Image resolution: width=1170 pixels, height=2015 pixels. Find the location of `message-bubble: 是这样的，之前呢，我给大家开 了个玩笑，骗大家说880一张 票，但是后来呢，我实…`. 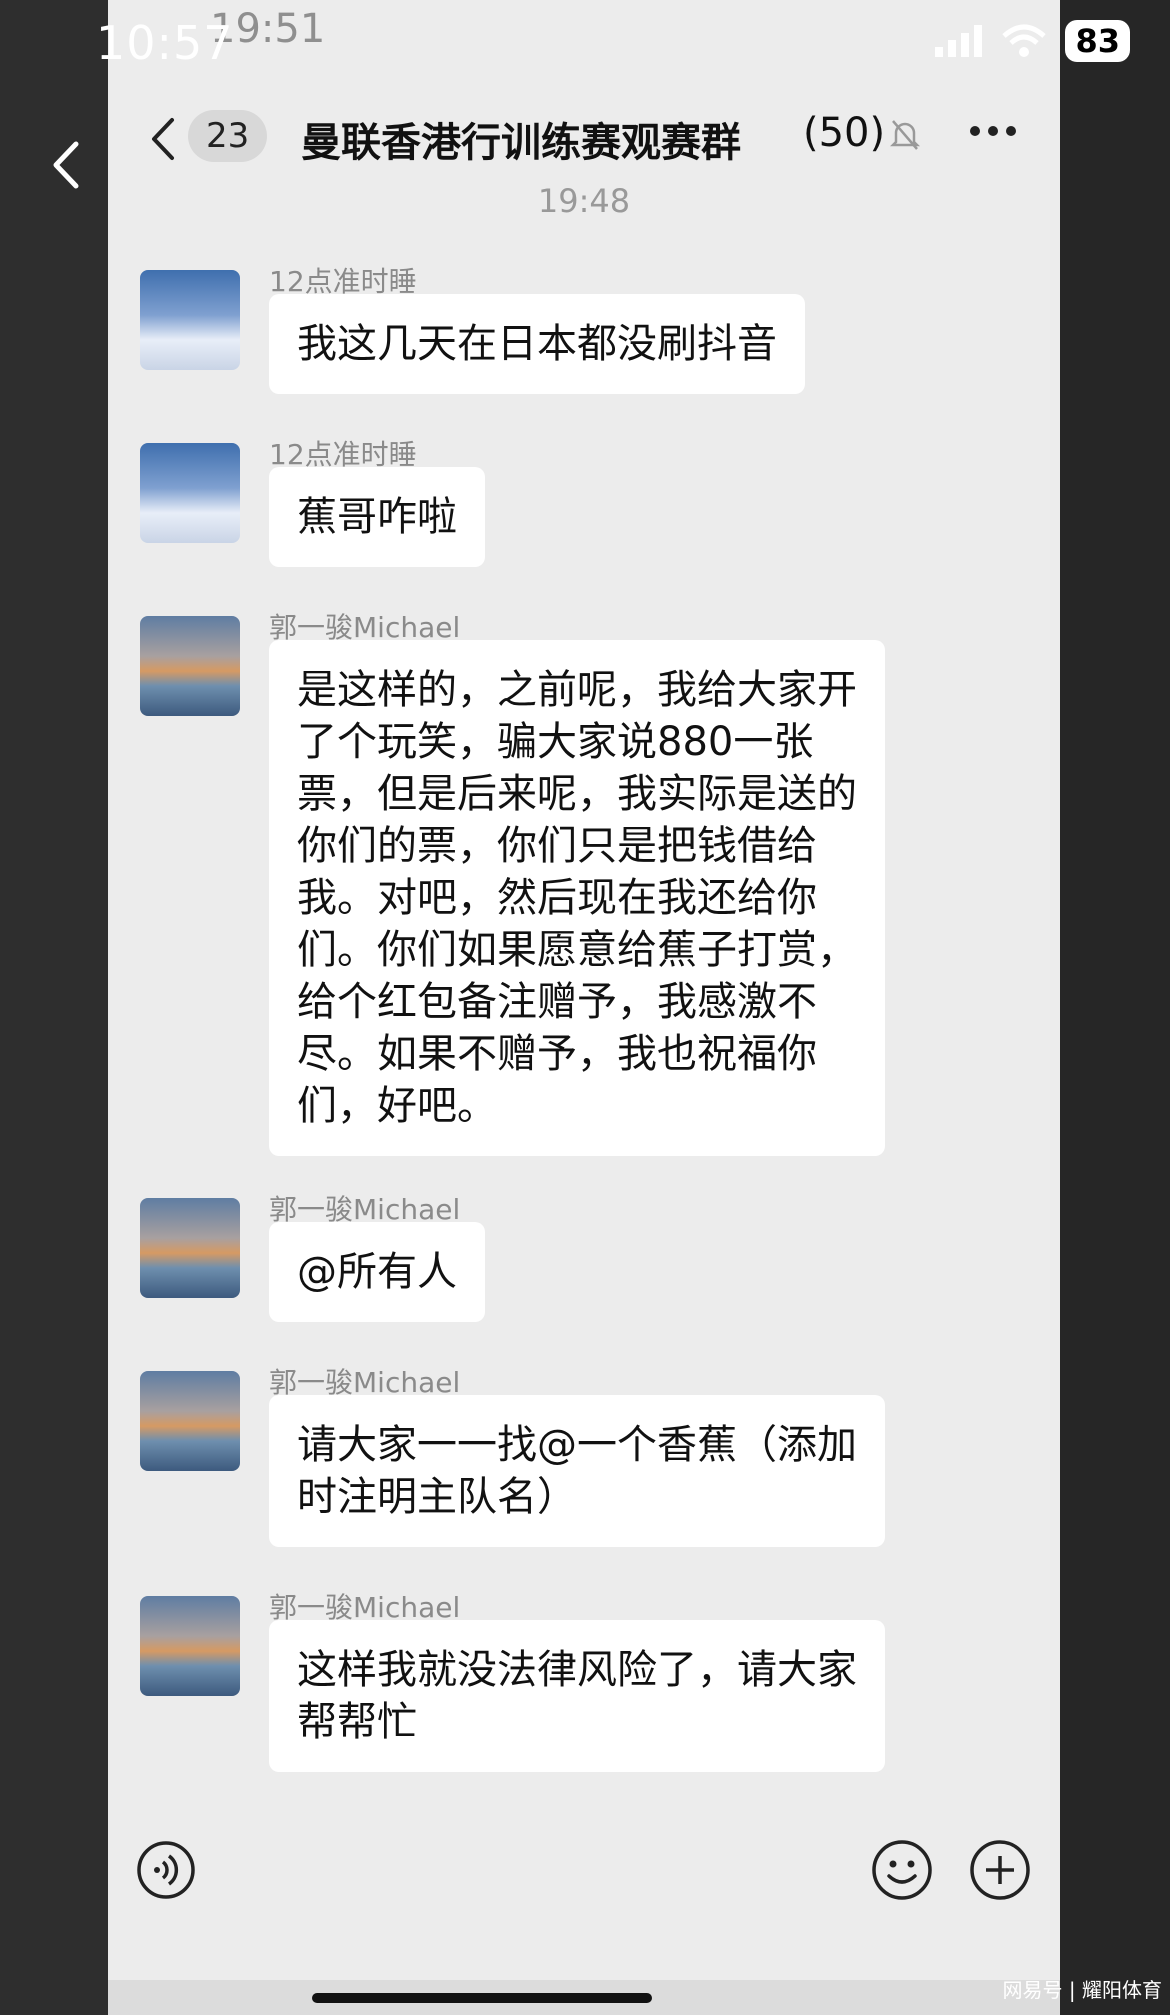

message-bubble: 是这样的，之前呢，我给大家开 了个玩笑，骗大家说880一张 票，但是后来呢，我实… is located at coordinates (577, 898).